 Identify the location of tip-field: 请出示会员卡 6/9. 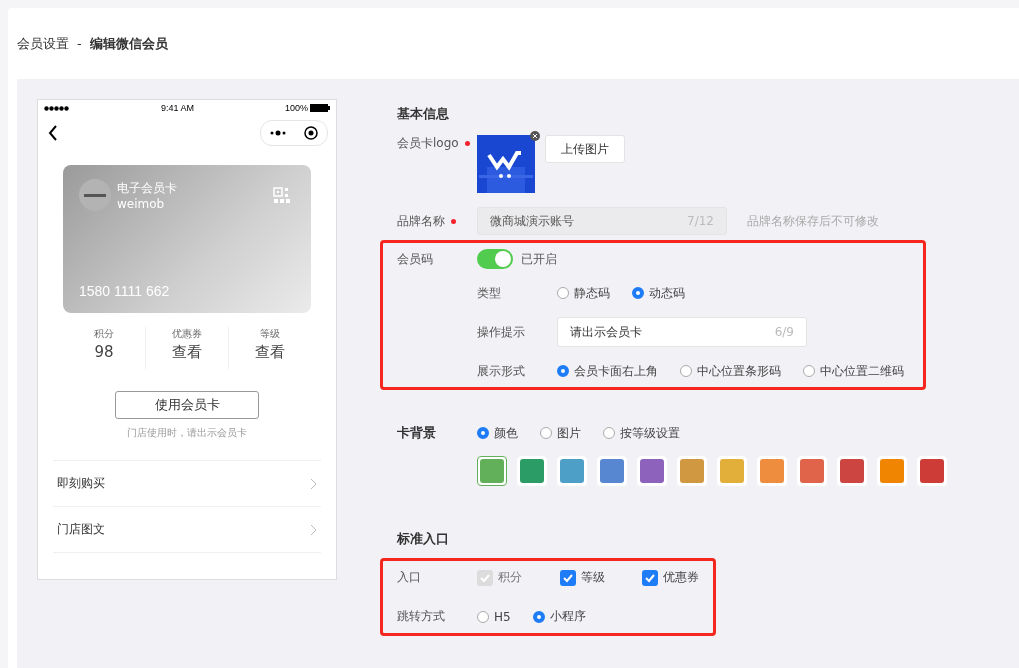
(682, 332).